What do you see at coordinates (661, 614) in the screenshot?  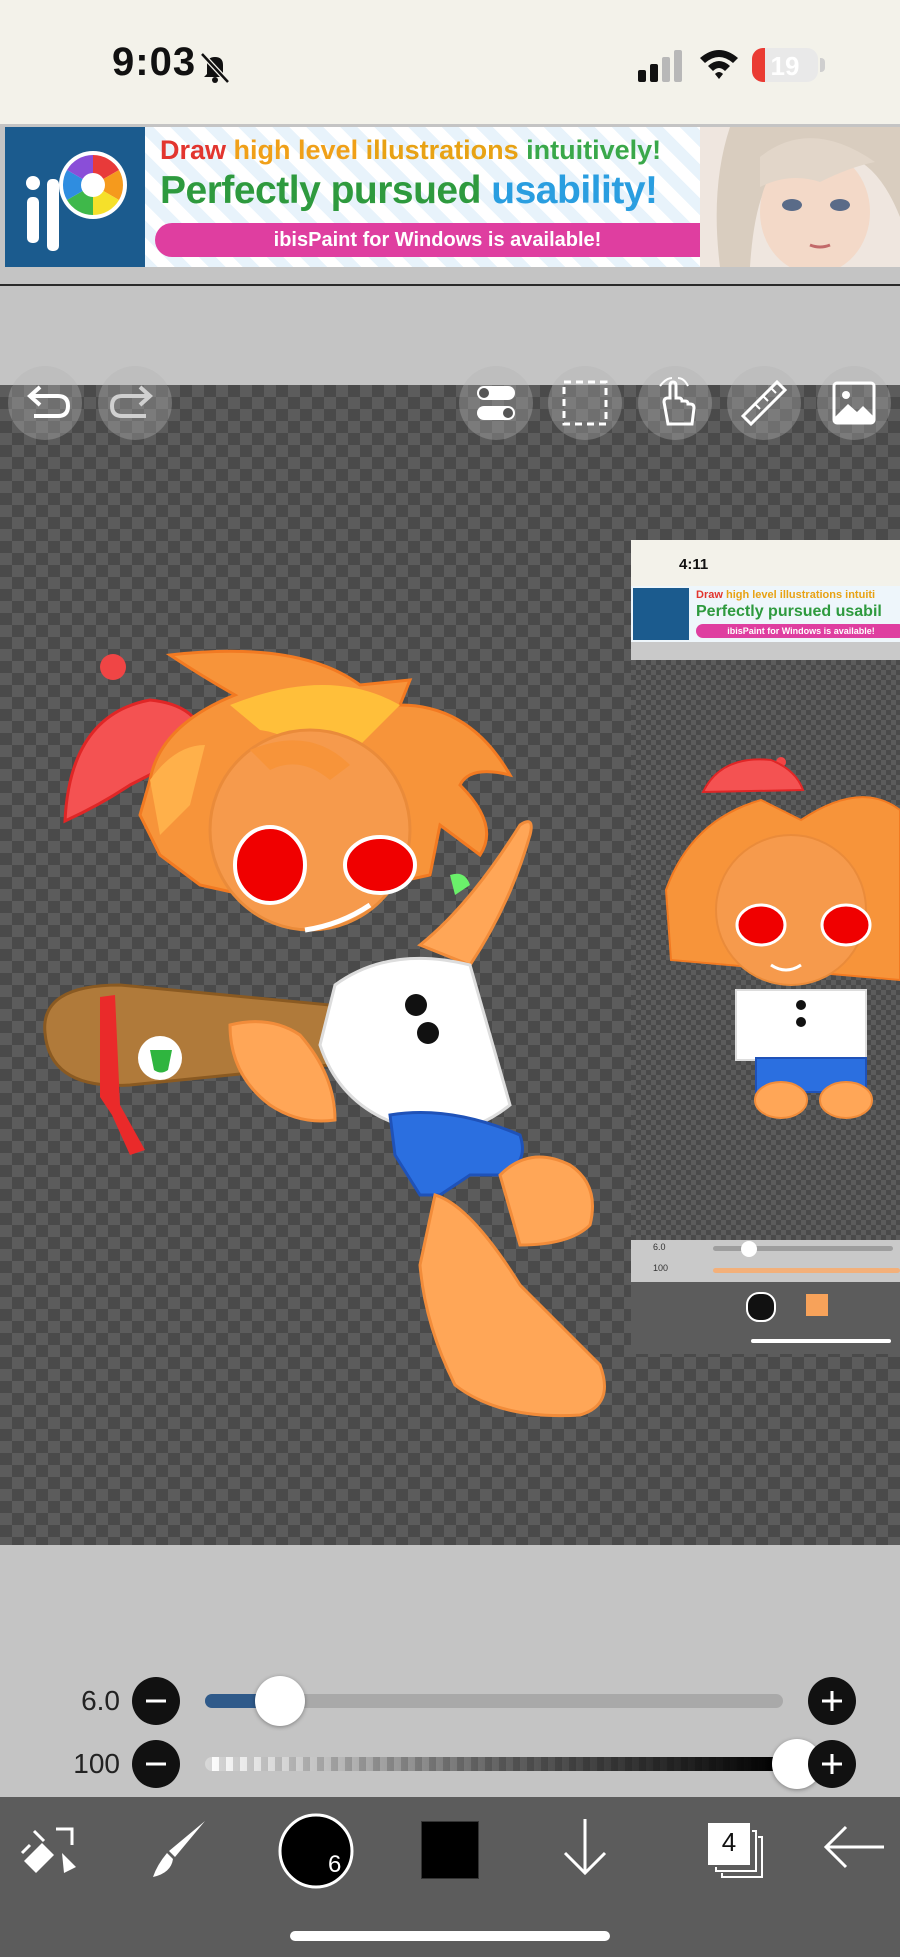 I see `reference-ad-logo` at bounding box center [661, 614].